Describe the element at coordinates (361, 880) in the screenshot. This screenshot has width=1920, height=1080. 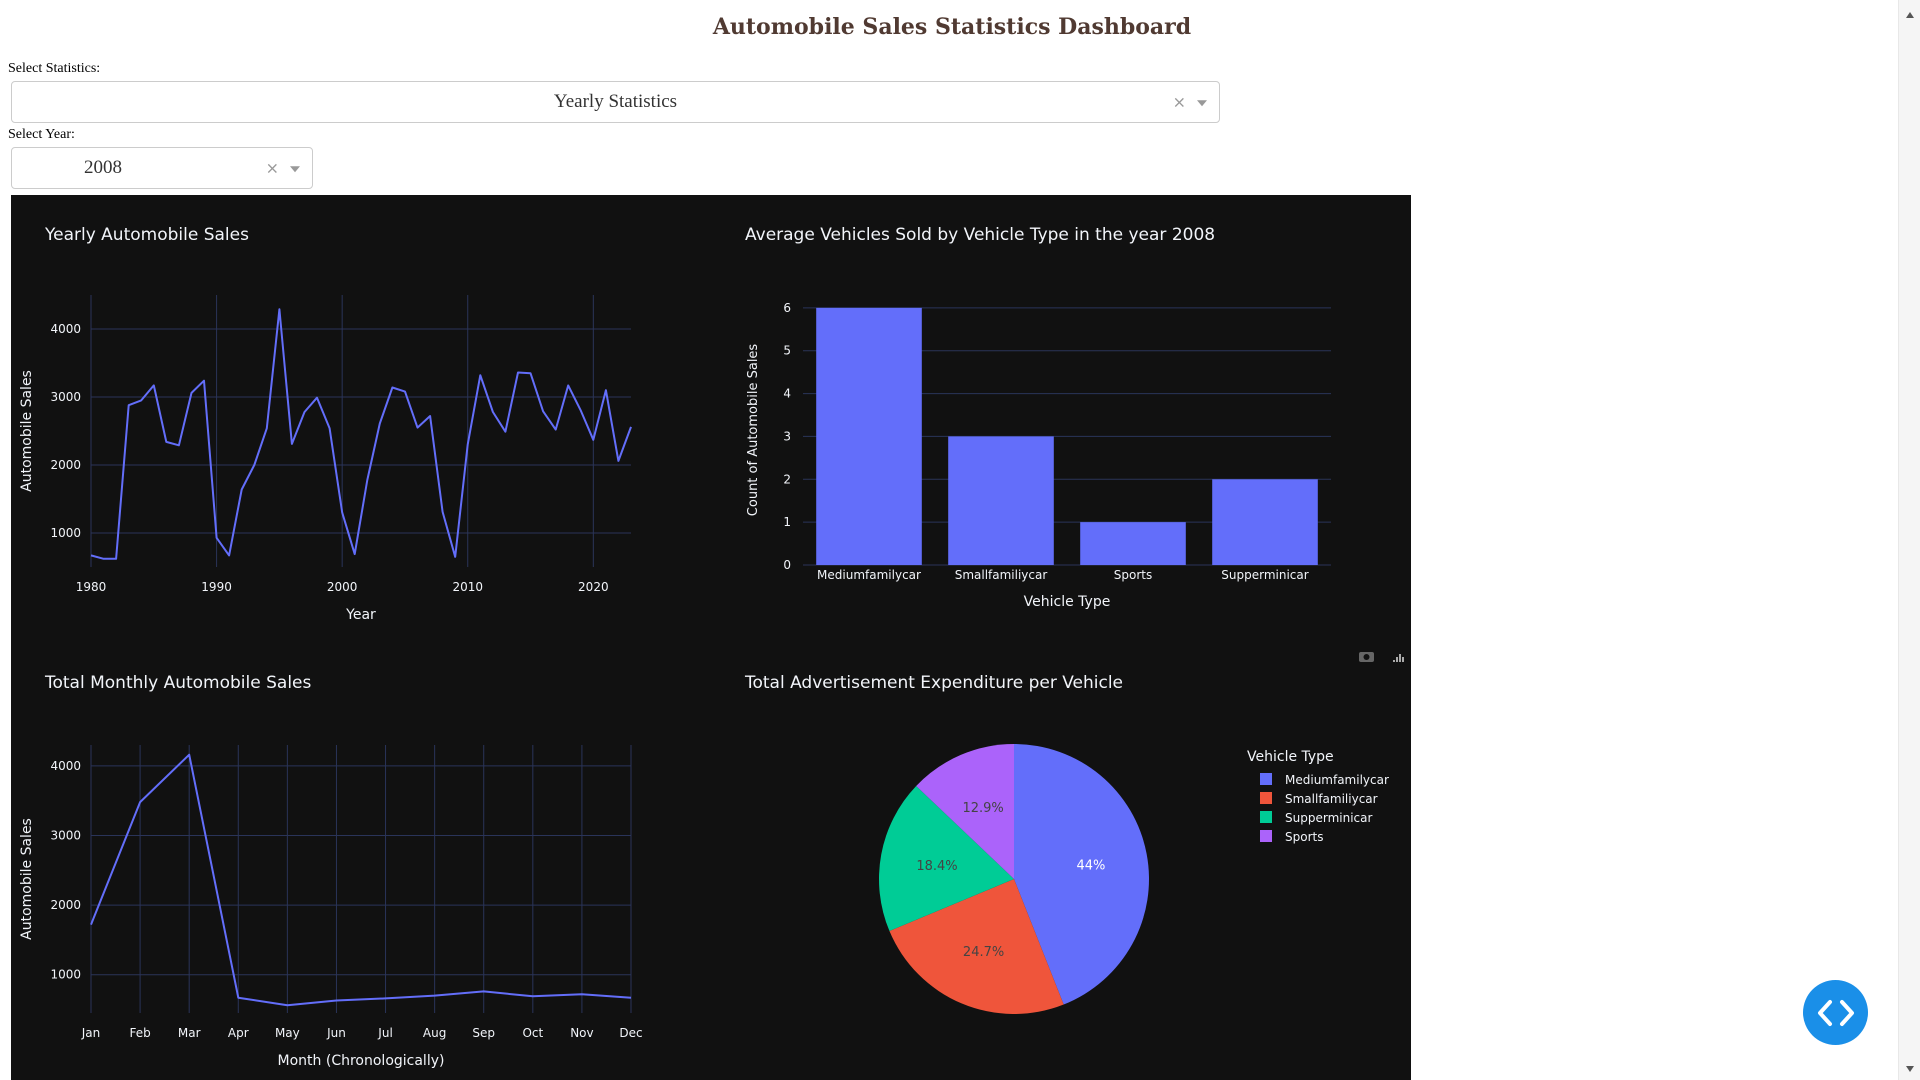
I see `chart2-series-line` at that location.